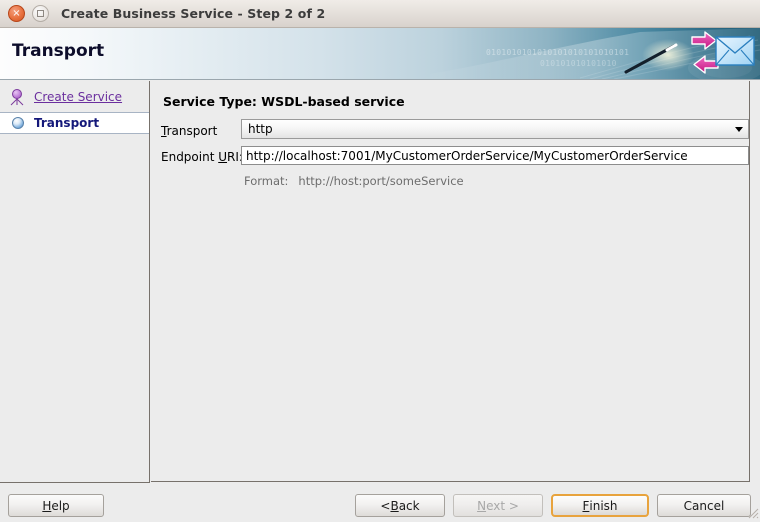  Describe the element at coordinates (78, 97) in the screenshot. I see `sidebar-item-label: Create Service` at that location.